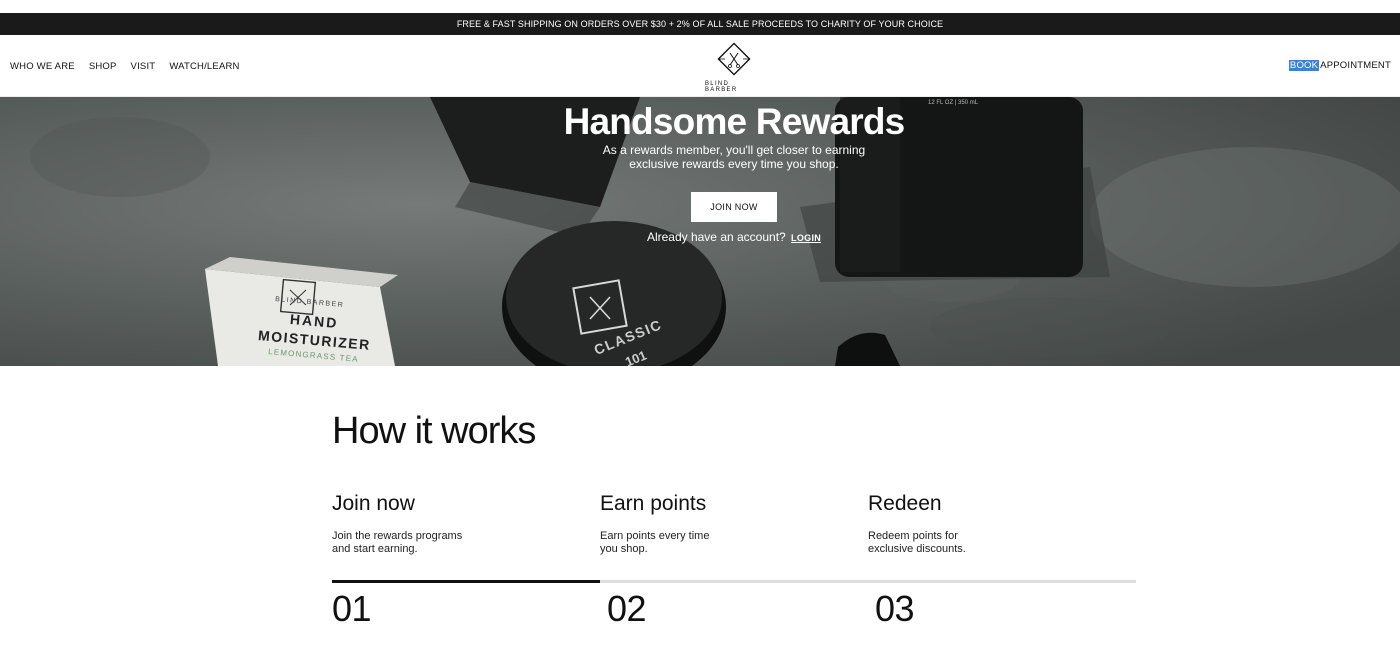 The image size is (1400, 648). What do you see at coordinates (204, 66) in the screenshot?
I see `nav-watch-learn: WATCH/LEARN` at bounding box center [204, 66].